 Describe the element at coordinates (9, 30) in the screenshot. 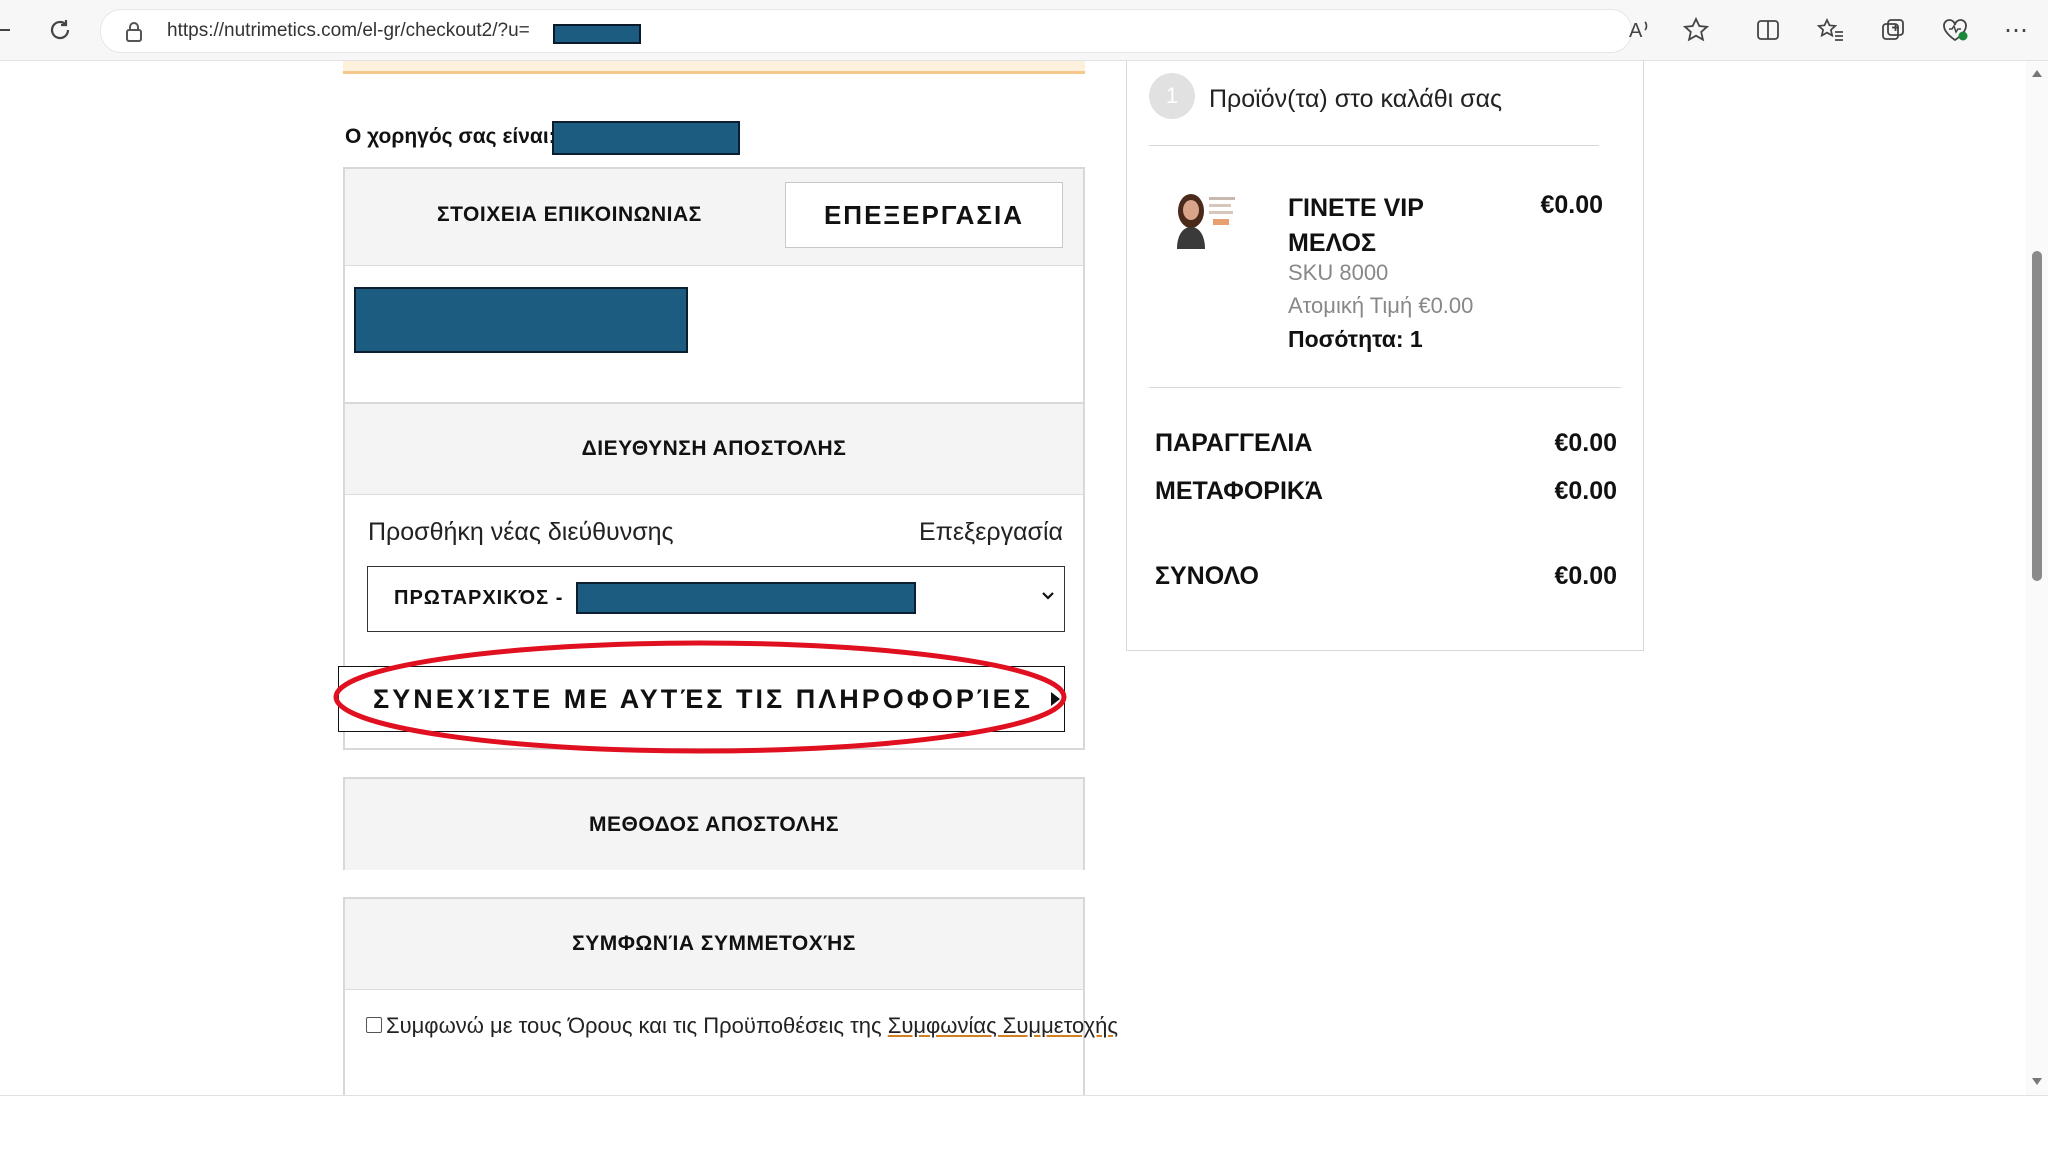

I see `back-icon` at that location.